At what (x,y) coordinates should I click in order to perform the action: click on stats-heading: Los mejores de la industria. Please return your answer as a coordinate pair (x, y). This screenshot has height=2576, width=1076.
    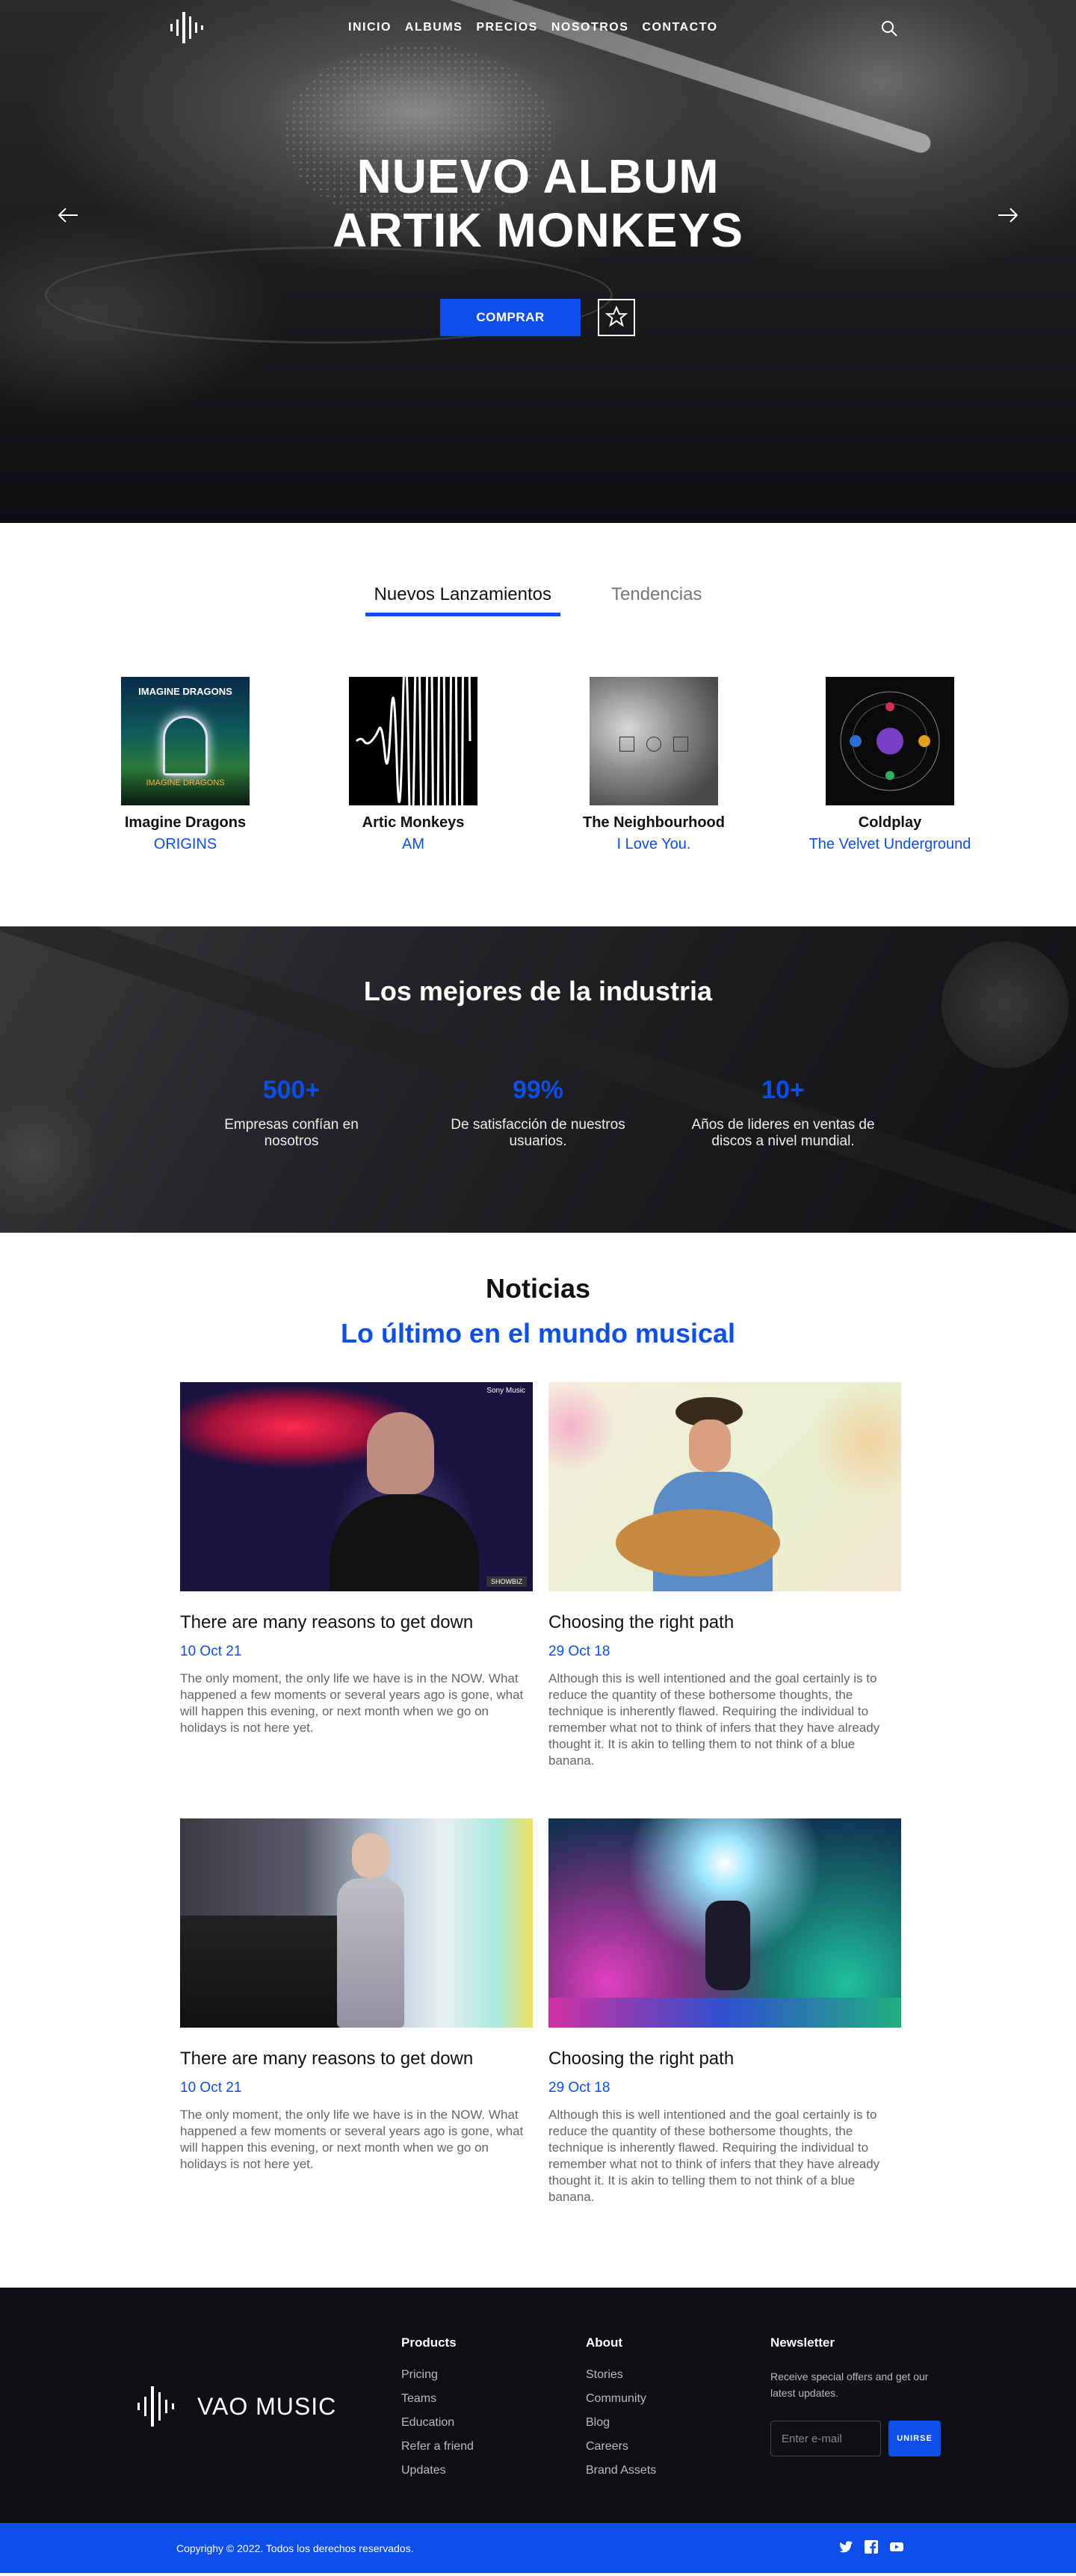
    Looking at the image, I should click on (538, 991).